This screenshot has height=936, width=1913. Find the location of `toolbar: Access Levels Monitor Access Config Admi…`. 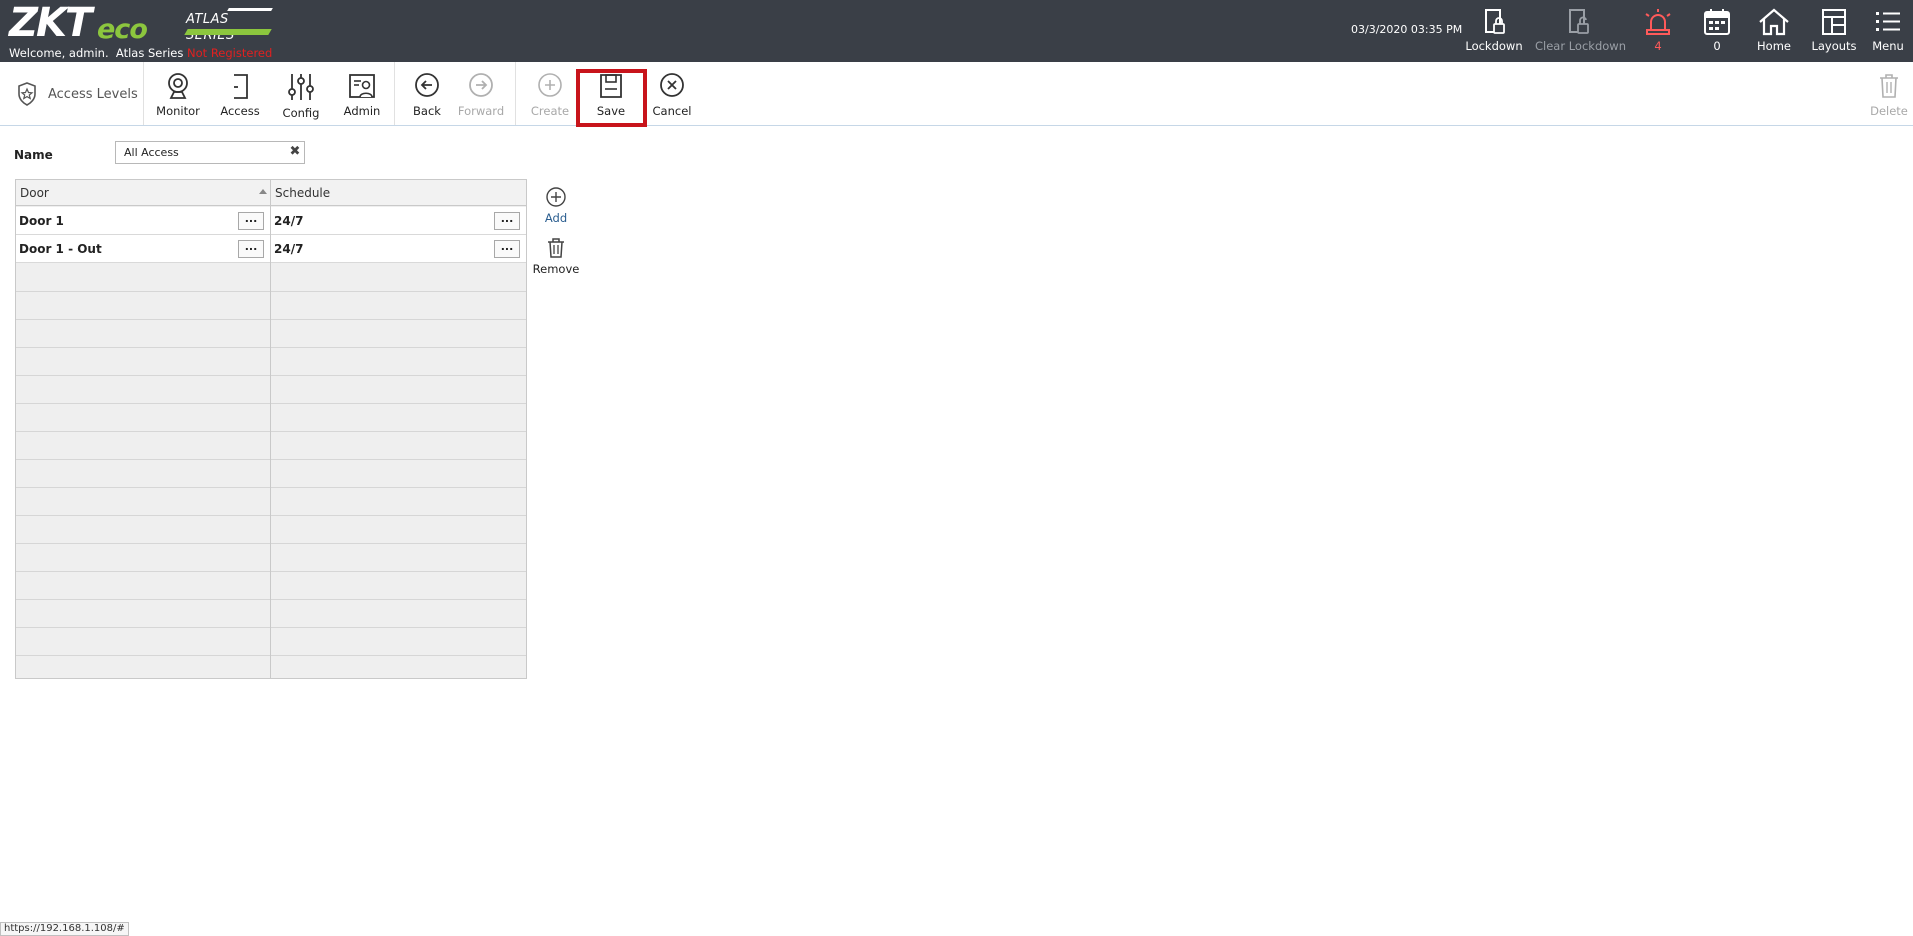

toolbar: Access Levels Monitor Access Config Admi… is located at coordinates (956, 94).